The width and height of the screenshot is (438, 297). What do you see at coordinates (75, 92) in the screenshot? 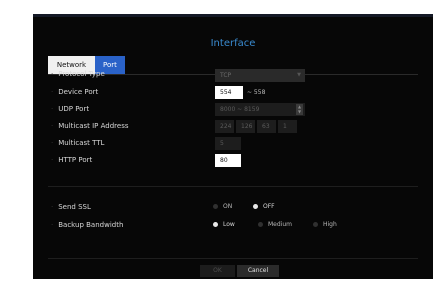
I see `device-port-label: · Device Port` at bounding box center [75, 92].